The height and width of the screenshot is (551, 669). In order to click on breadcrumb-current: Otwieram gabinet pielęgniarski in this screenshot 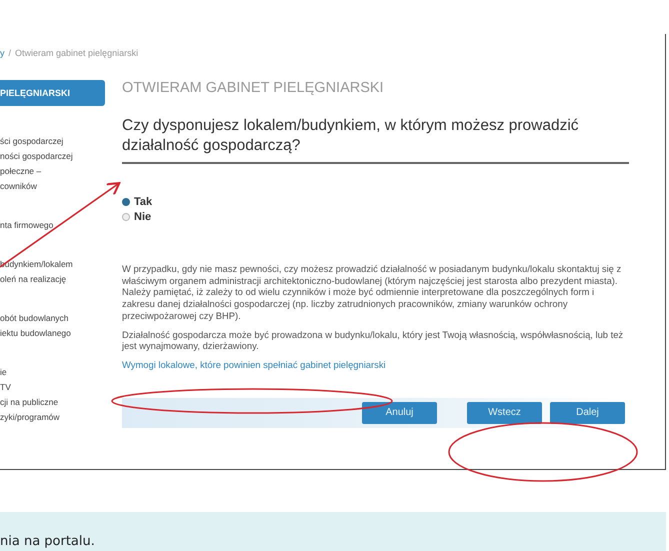, I will do `click(76, 54)`.